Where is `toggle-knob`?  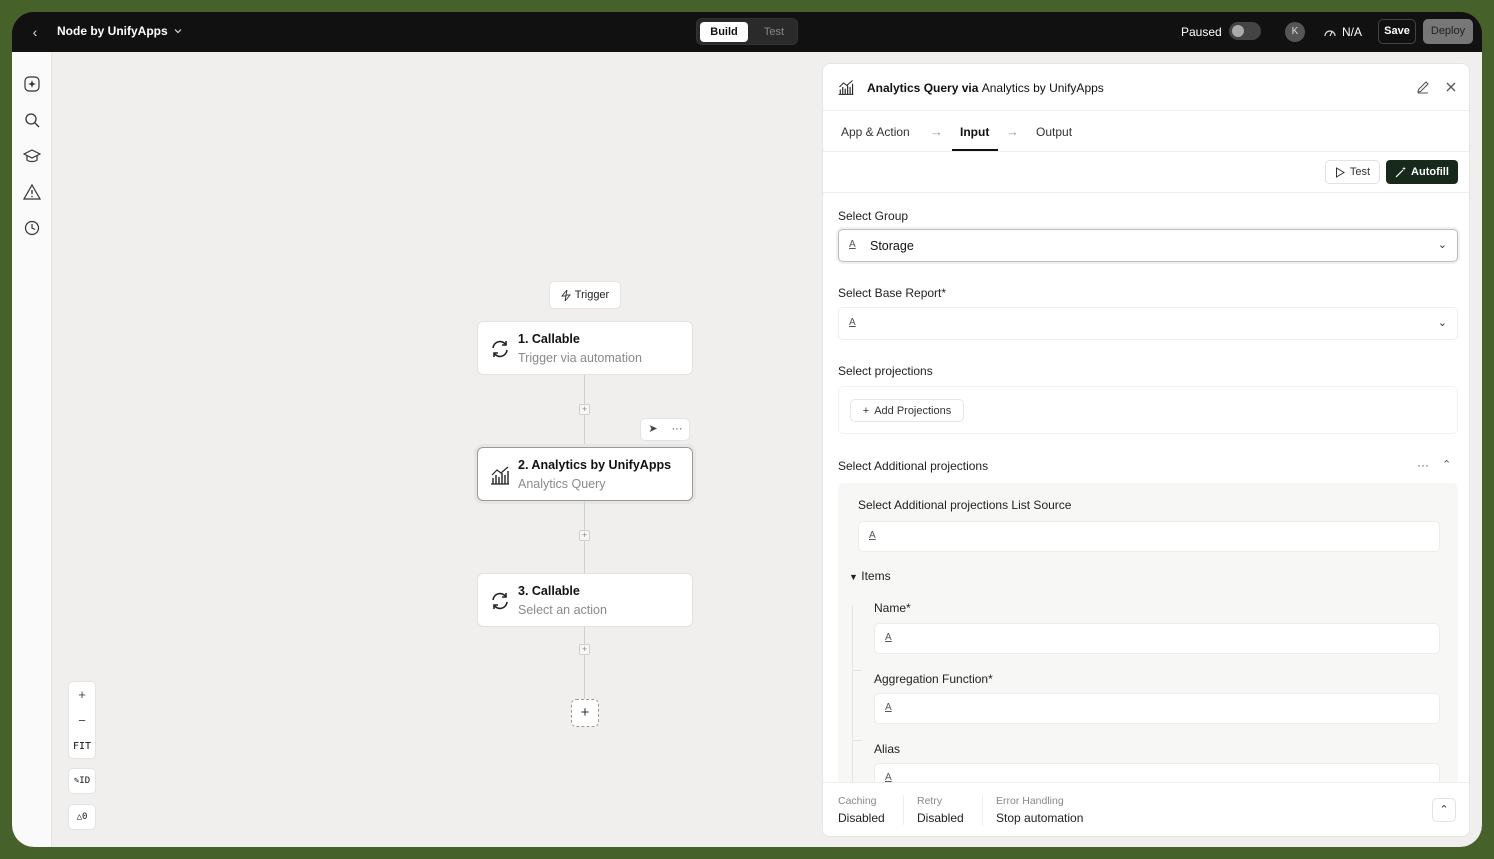 toggle-knob is located at coordinates (1238, 31).